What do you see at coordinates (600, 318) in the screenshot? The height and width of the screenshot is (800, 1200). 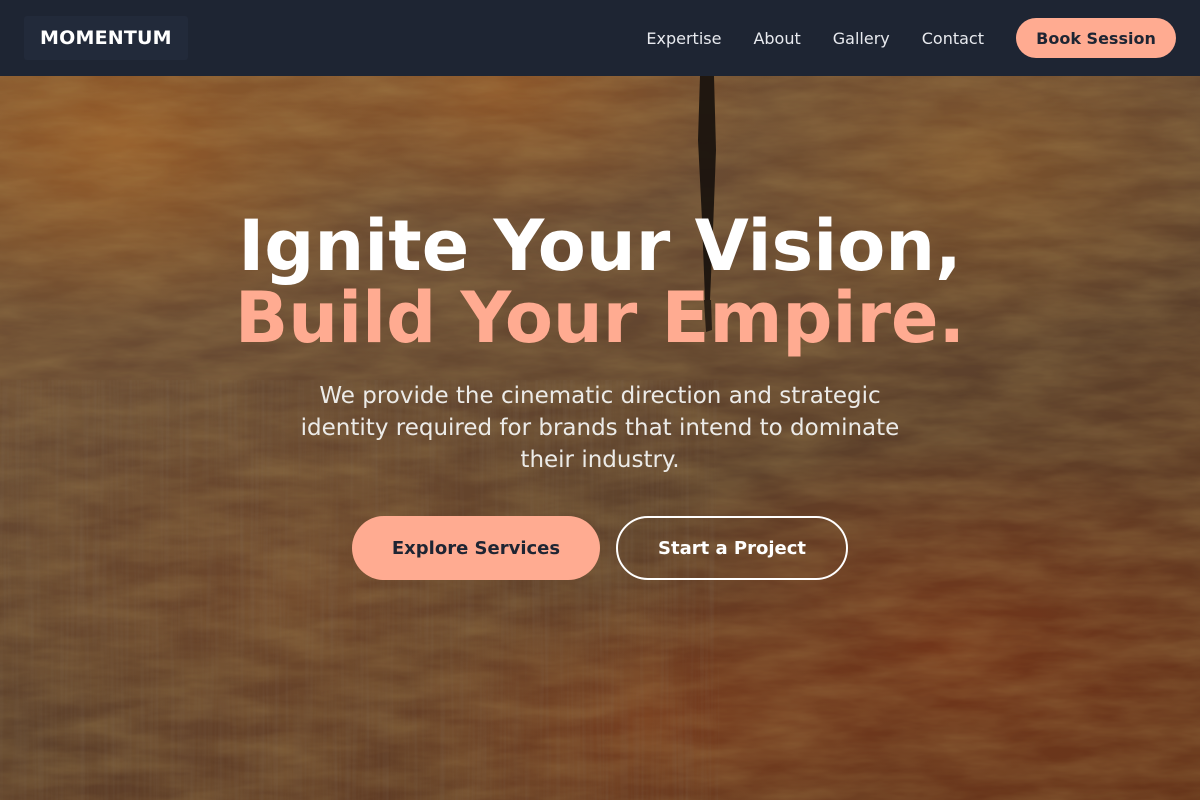 I see `headline-line-2: Build Your Empire.` at bounding box center [600, 318].